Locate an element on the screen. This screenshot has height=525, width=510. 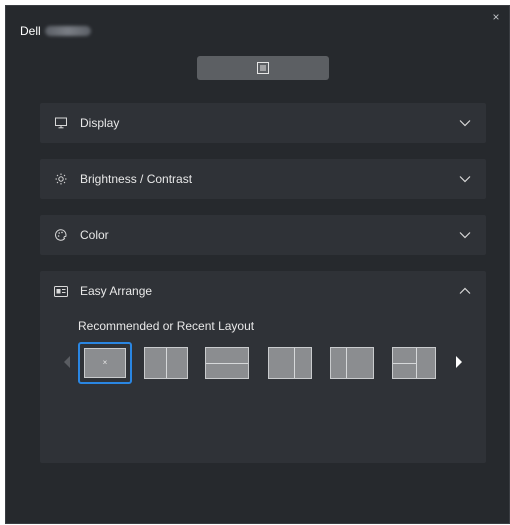
display-label: Display is located at coordinates (100, 123).